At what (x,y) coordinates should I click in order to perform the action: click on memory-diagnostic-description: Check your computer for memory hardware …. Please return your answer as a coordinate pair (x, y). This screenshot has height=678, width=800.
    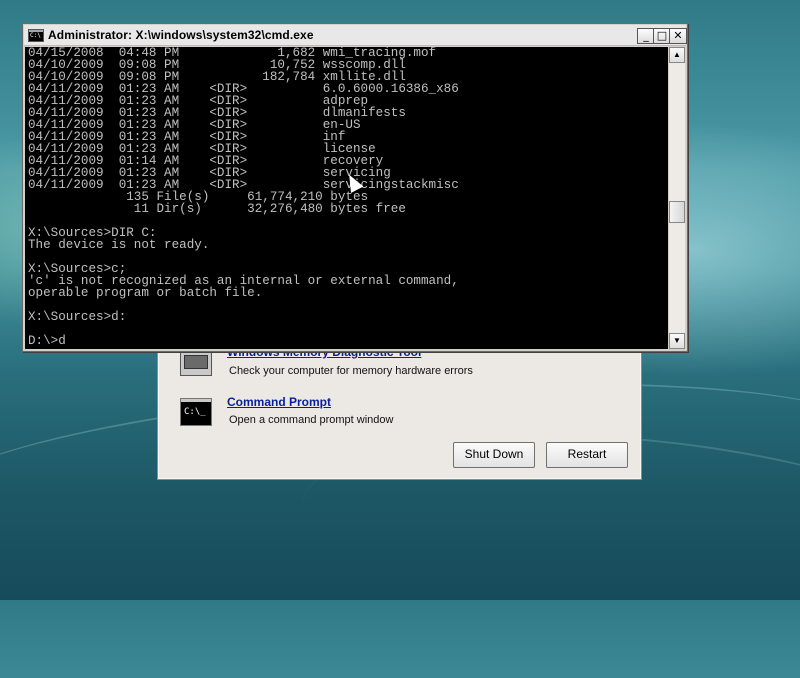
    Looking at the image, I should click on (351, 371).